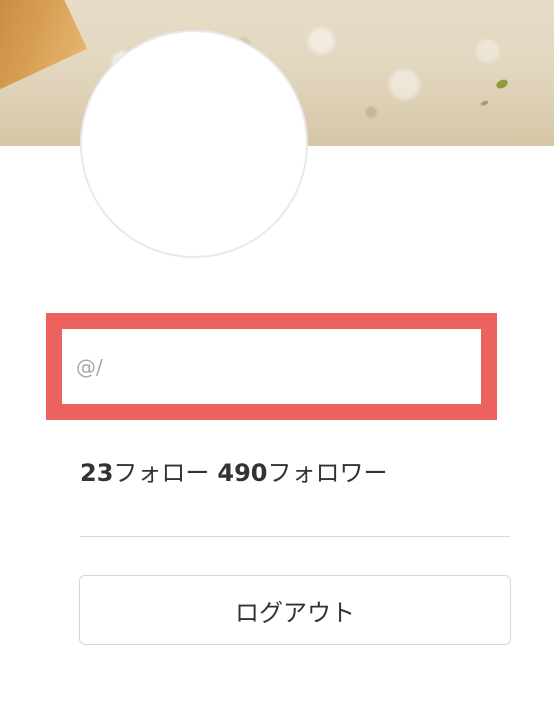 The height and width of the screenshot is (706, 554). I want to click on follower-label: フォロワー, so click(328, 473).